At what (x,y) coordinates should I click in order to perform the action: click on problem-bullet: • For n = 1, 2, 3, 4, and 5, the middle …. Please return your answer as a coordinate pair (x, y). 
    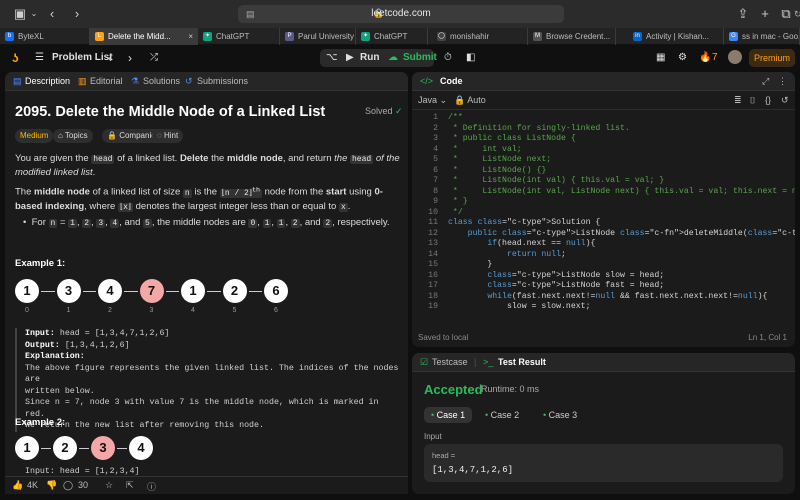
    Looking at the image, I should click on (206, 222).